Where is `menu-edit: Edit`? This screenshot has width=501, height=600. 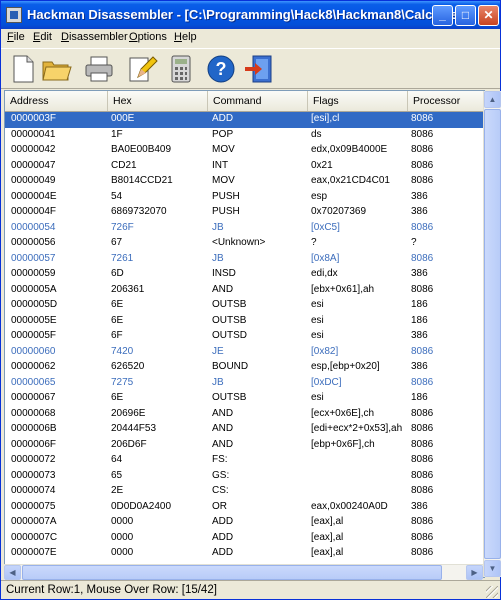 menu-edit: Edit is located at coordinates (42, 37).